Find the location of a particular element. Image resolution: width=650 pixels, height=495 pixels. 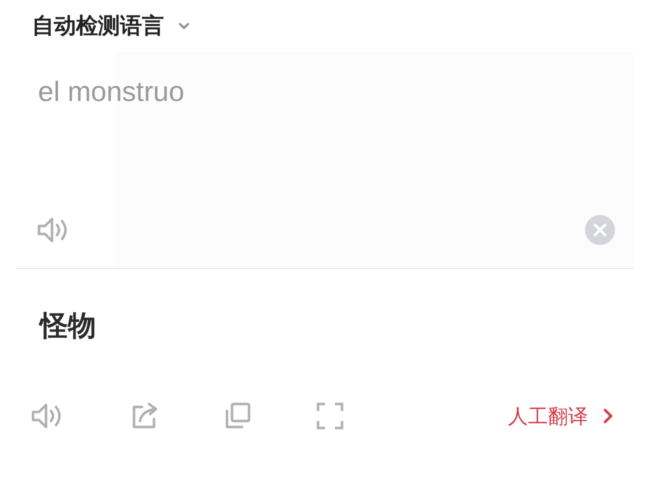

input-field: el monstruo is located at coordinates (288, 92).